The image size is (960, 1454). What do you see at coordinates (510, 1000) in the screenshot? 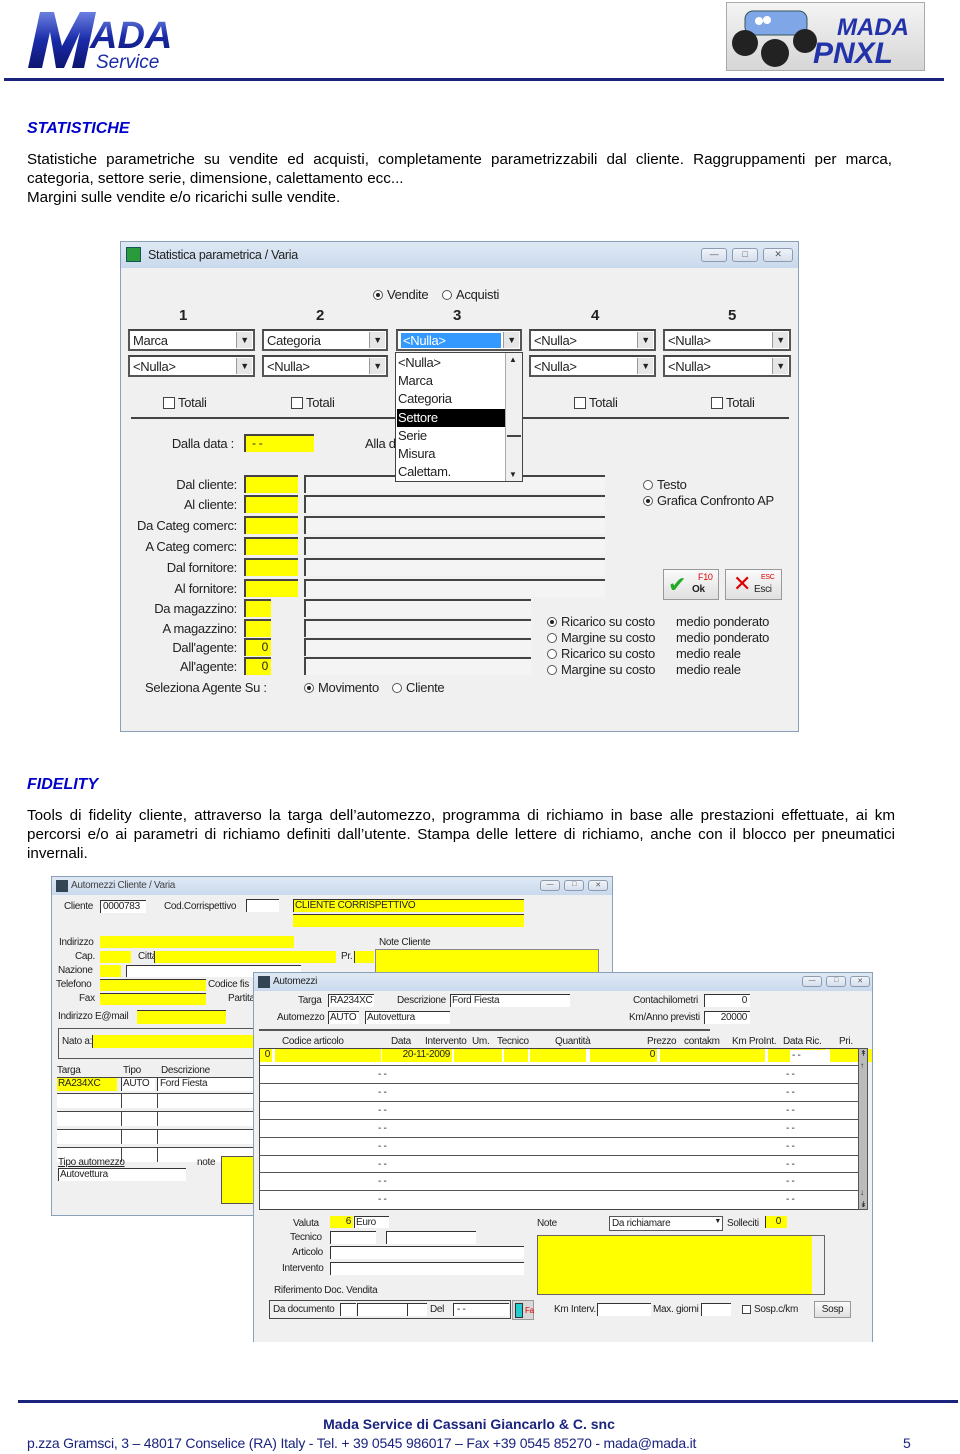
I see `descrizione-input: Ford Fiesta` at bounding box center [510, 1000].